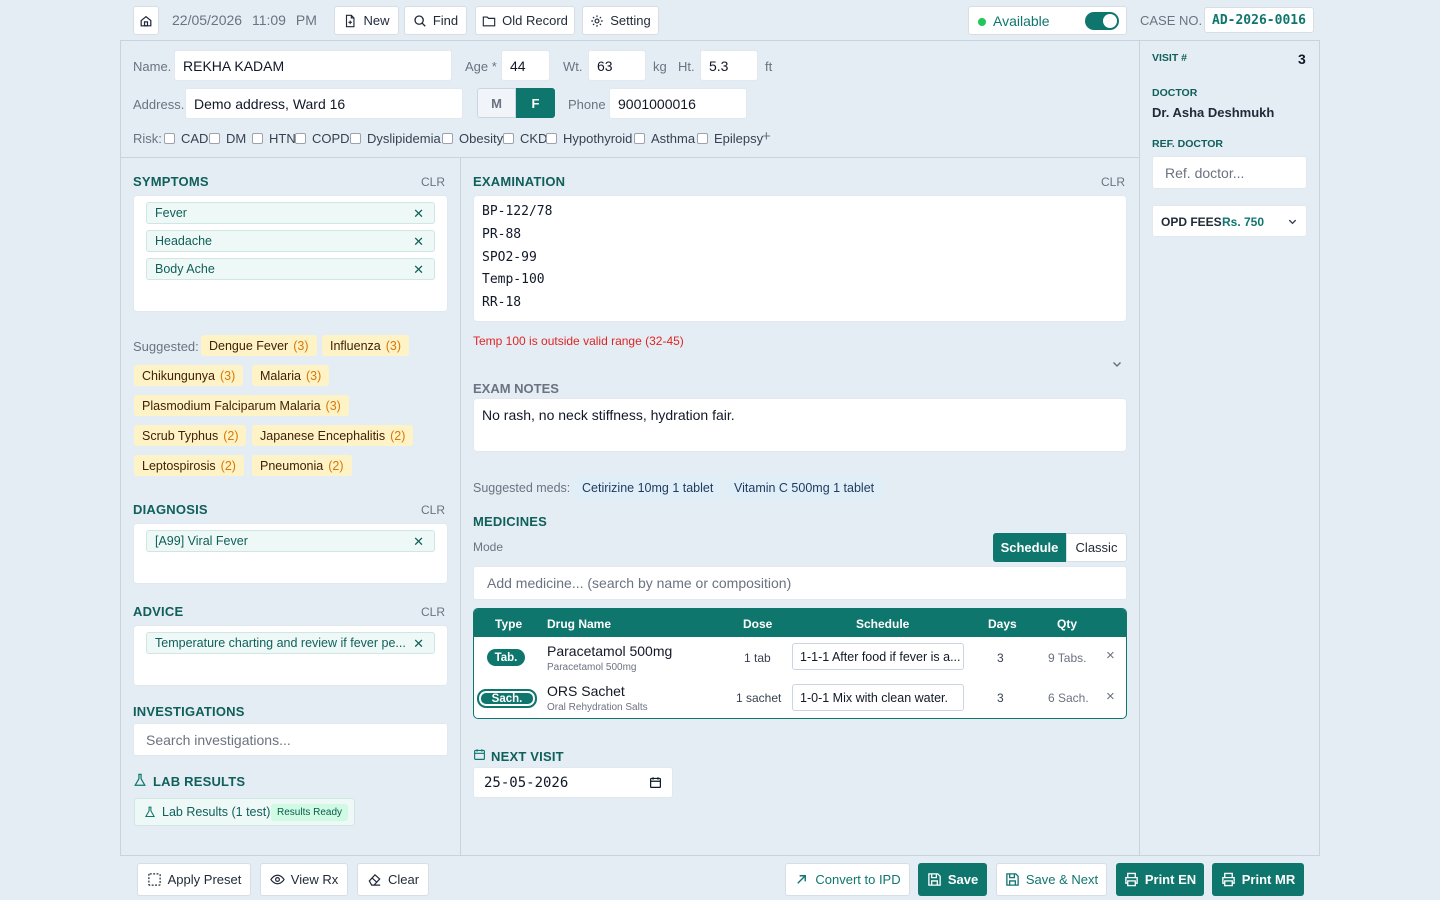 Image resolution: width=1440 pixels, height=900 pixels. What do you see at coordinates (573, 782) in the screenshot?
I see `next-visit-date-input: 25-05-2026` at bounding box center [573, 782].